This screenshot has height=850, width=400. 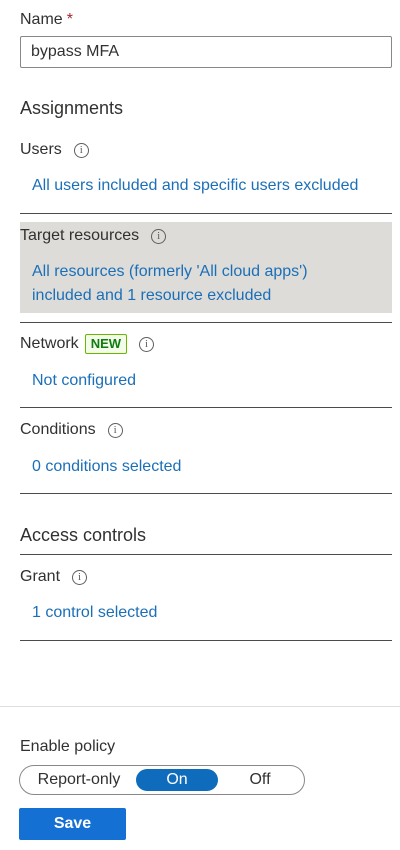 What do you see at coordinates (68, 746) in the screenshot?
I see `enable-policy-label: Enable policy` at bounding box center [68, 746].